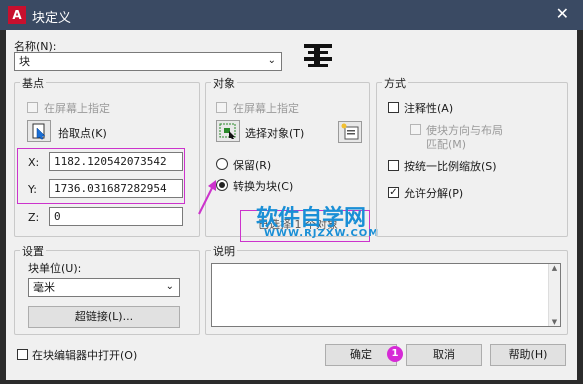  What do you see at coordinates (148, 61) in the screenshot?
I see `name-combobox: 块 ⌄` at bounding box center [148, 61].